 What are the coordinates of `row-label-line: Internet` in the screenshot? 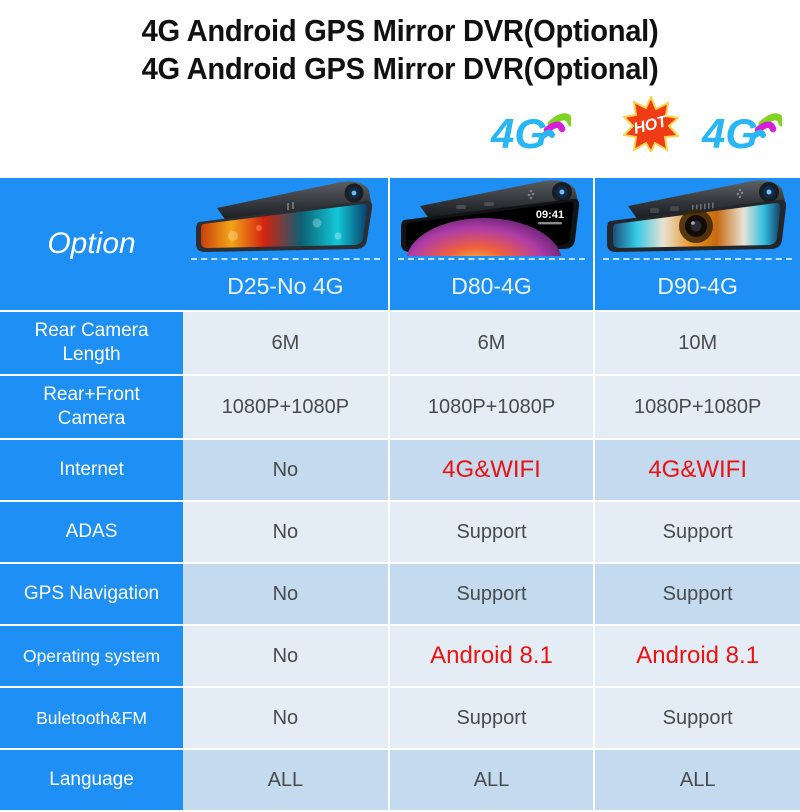 It's located at (91, 469).